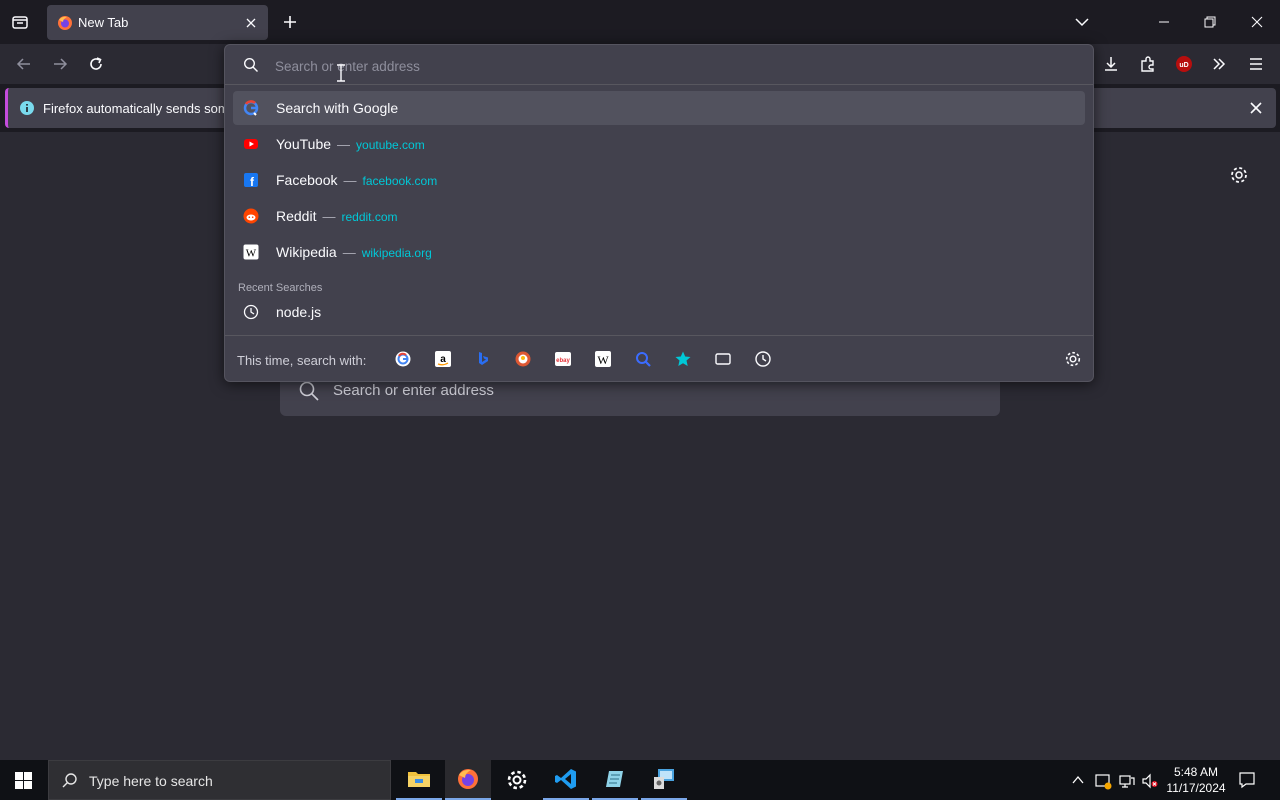  I want to click on suggestion-youtube: YouTube — youtube.com, so click(659, 144).